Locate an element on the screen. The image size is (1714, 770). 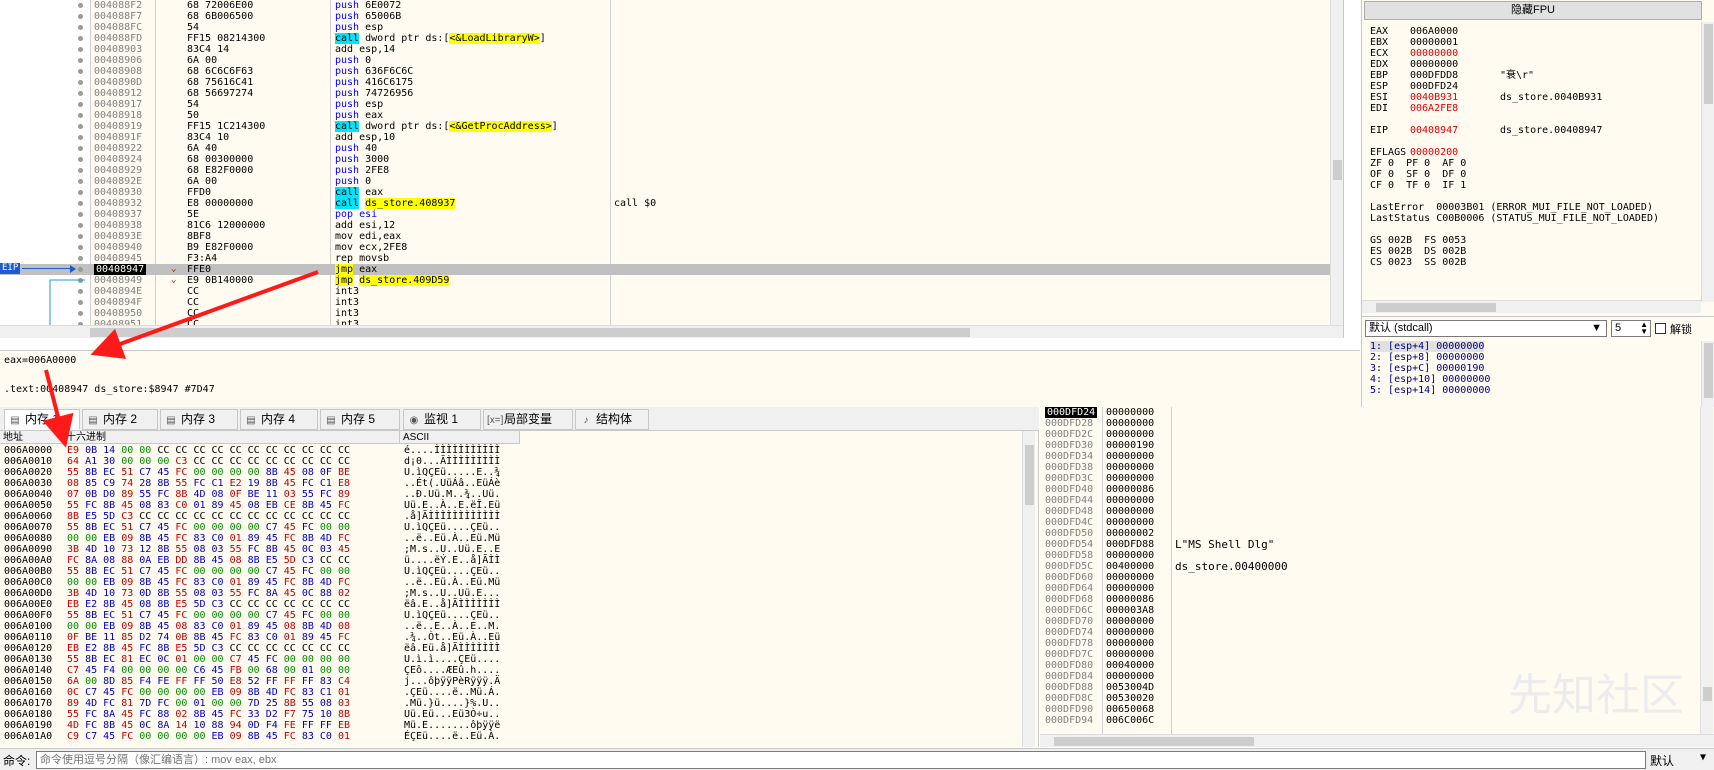
argument-row: 5: [esp+14] 00000000 is located at coordinates (1430, 390).